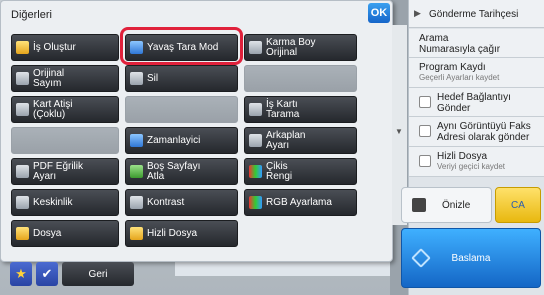 Image resolution: width=544 pixels, height=295 pixels. Describe the element at coordinates (98, 274) in the screenshot. I see `back-button: Geri` at that location.